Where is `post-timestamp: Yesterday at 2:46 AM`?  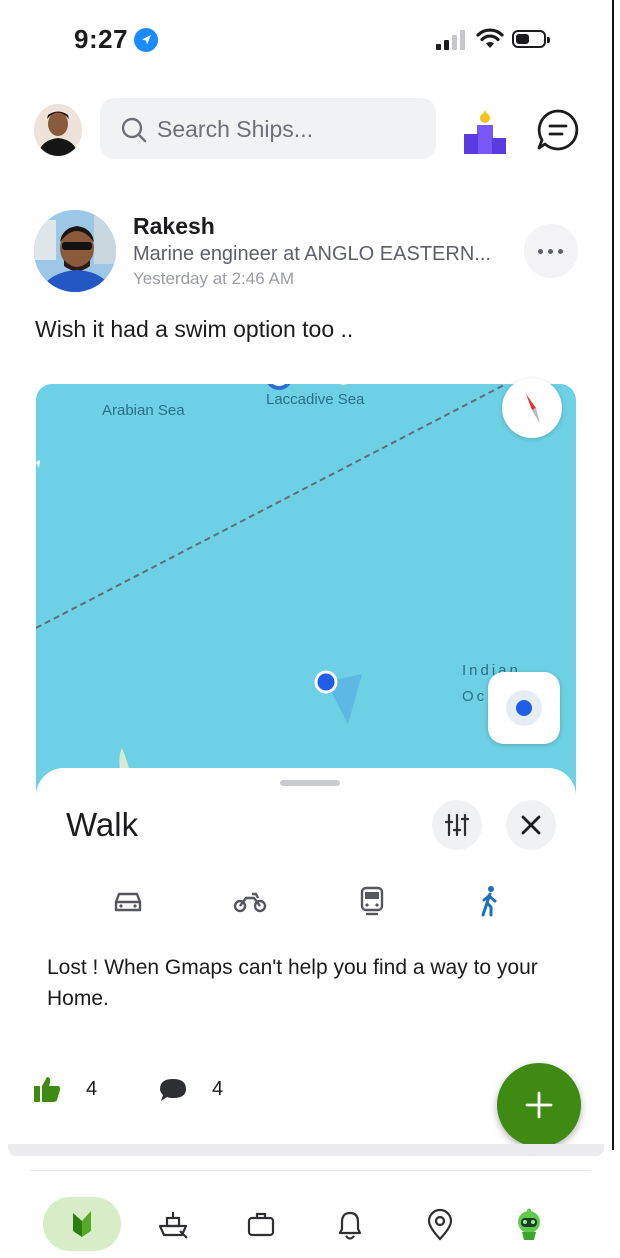 post-timestamp: Yesterday at 2:46 AM is located at coordinates (213, 278).